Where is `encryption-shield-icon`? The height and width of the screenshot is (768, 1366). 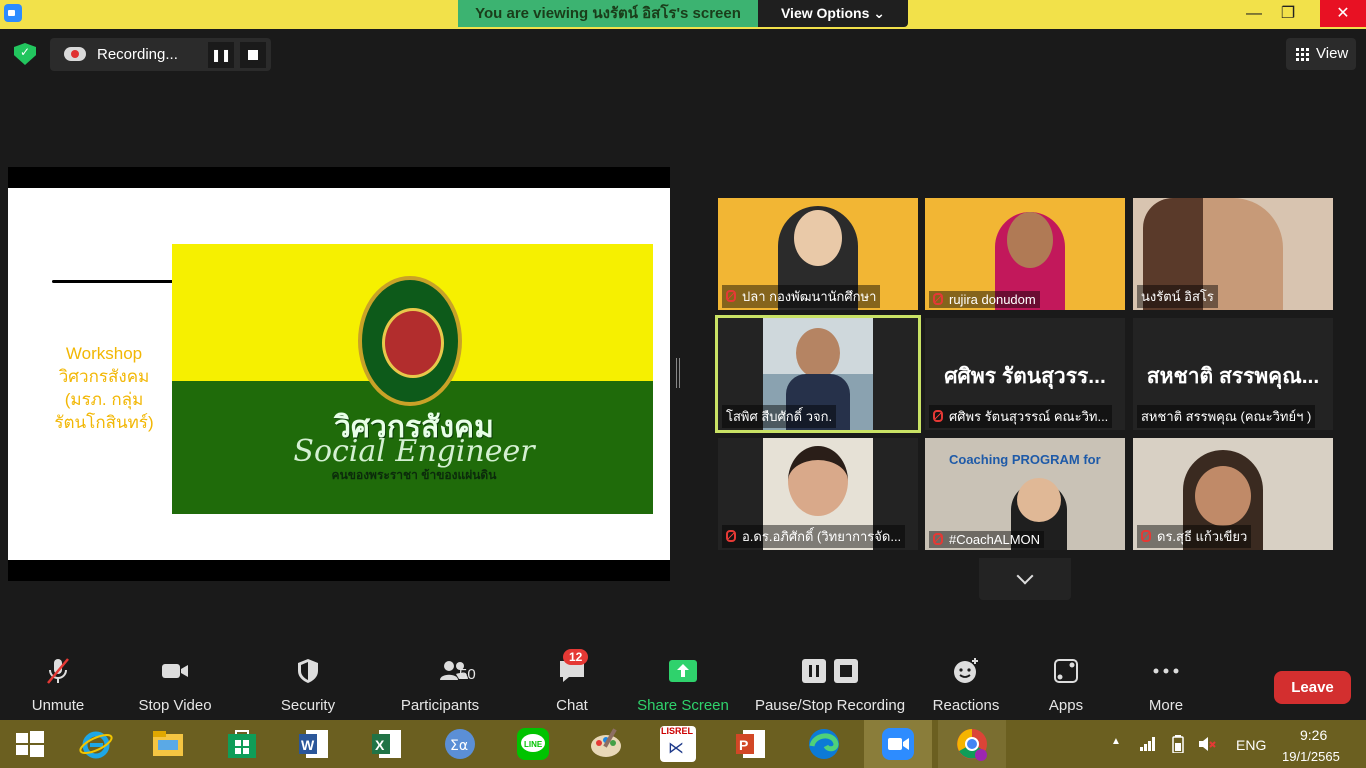
encryption-shield-icon is located at coordinates (25, 54).